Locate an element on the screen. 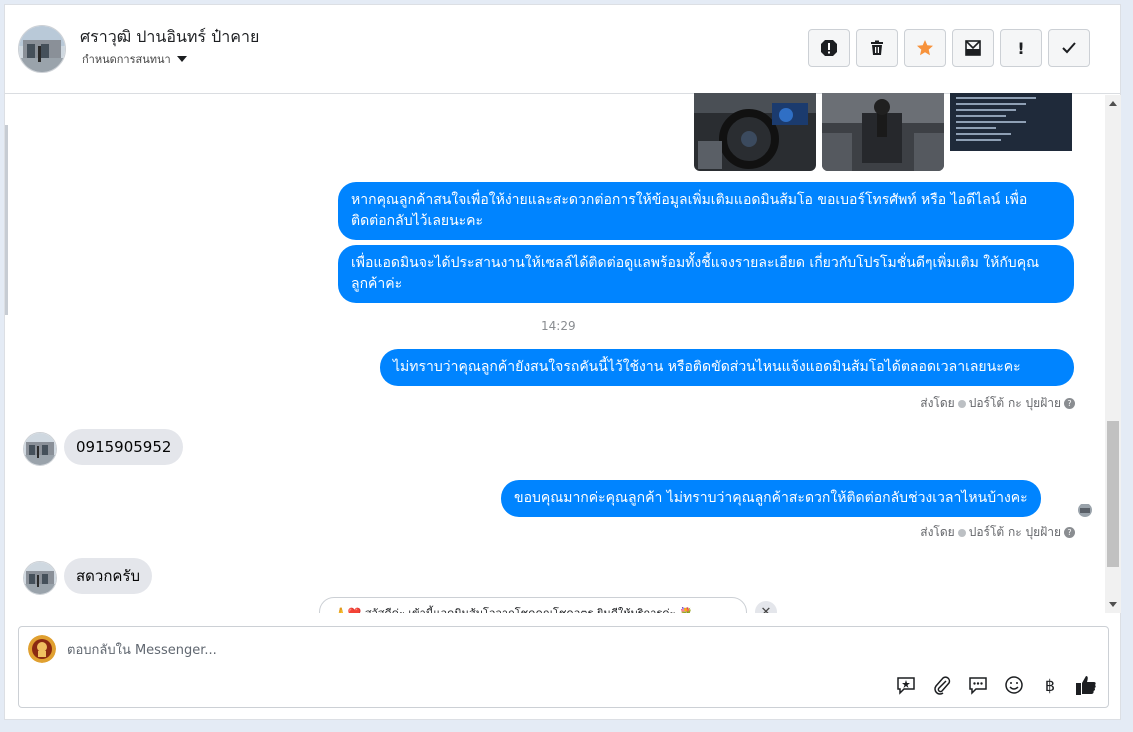  alert-octagon-icon is located at coordinates (829, 48).